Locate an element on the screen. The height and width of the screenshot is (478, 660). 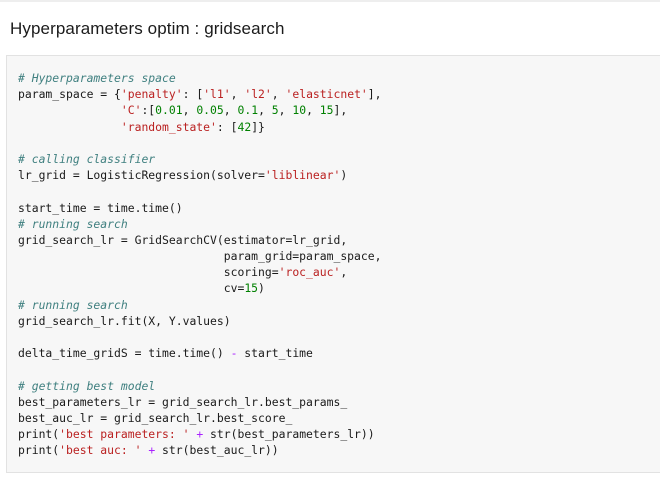
code-string: 'liblinear' is located at coordinates (302, 175).